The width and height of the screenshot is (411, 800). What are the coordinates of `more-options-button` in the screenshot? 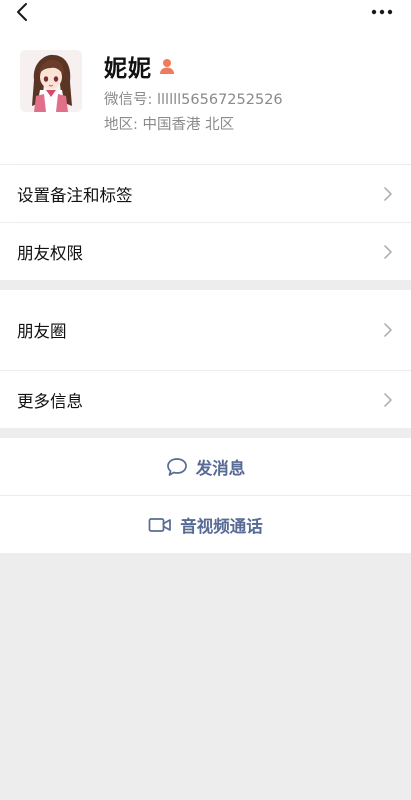 It's located at (382, 12).